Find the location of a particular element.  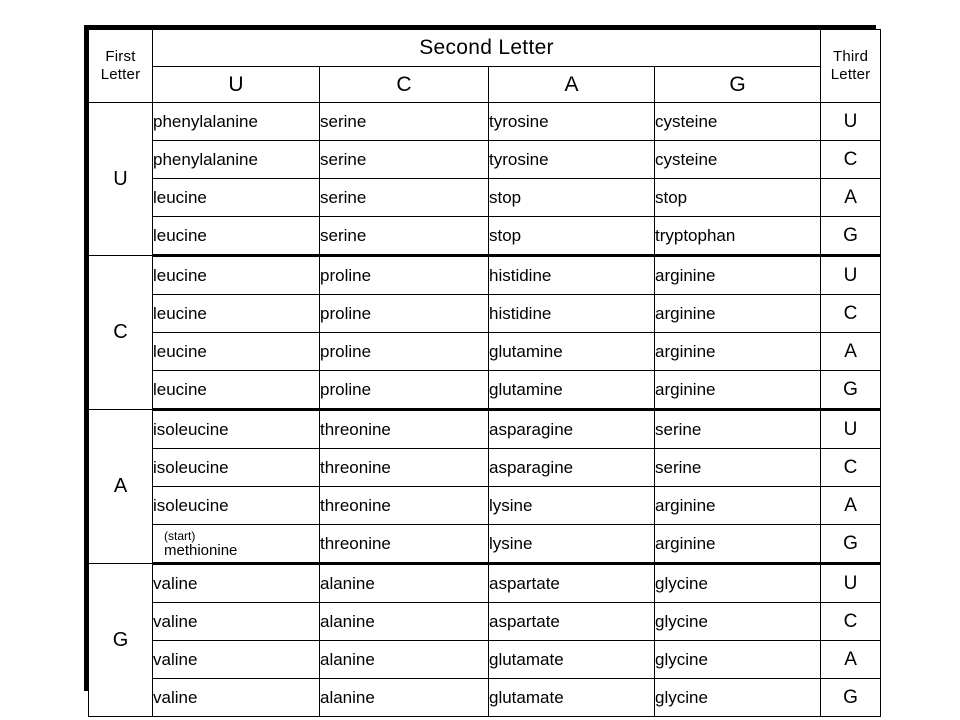

table-row: valine alanine glutamate glycine A is located at coordinates (485, 659).